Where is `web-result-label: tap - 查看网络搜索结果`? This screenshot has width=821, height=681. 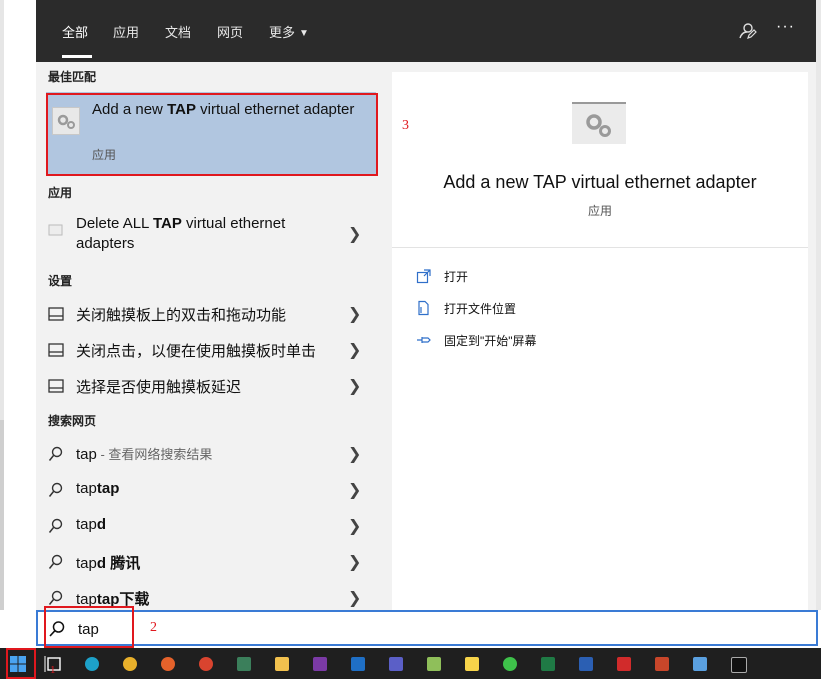
web-result-label: tap - 查看网络搜索结果 is located at coordinates (144, 453).